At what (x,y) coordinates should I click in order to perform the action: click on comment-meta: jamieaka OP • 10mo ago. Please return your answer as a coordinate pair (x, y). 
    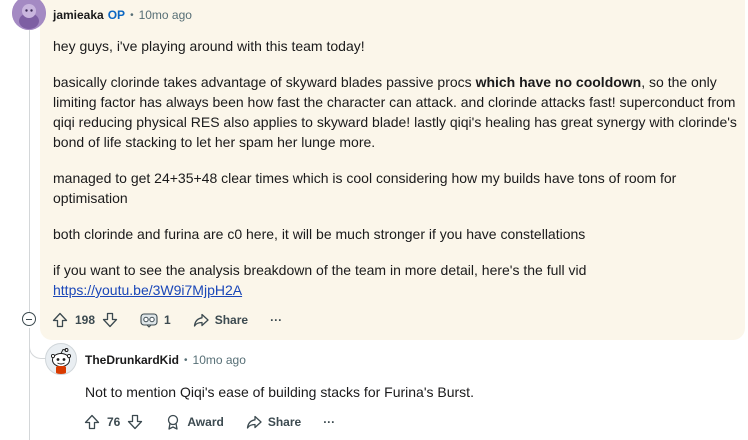
    Looking at the image, I should click on (122, 15).